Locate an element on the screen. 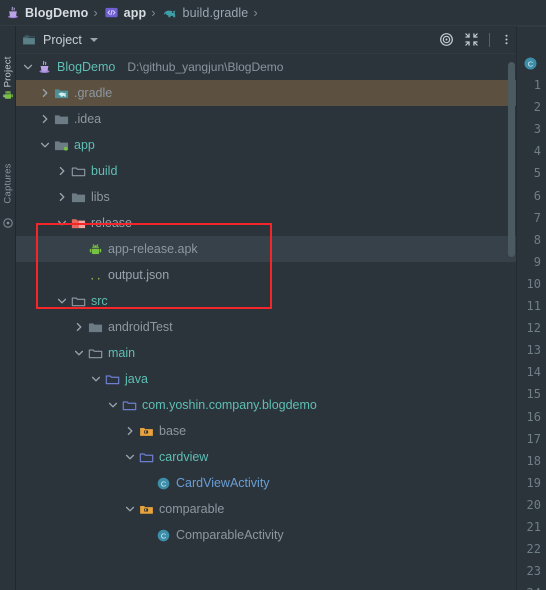 The height and width of the screenshot is (590, 546). tree-row-cardviewact: C CardViewActivity is located at coordinates (273, 483).